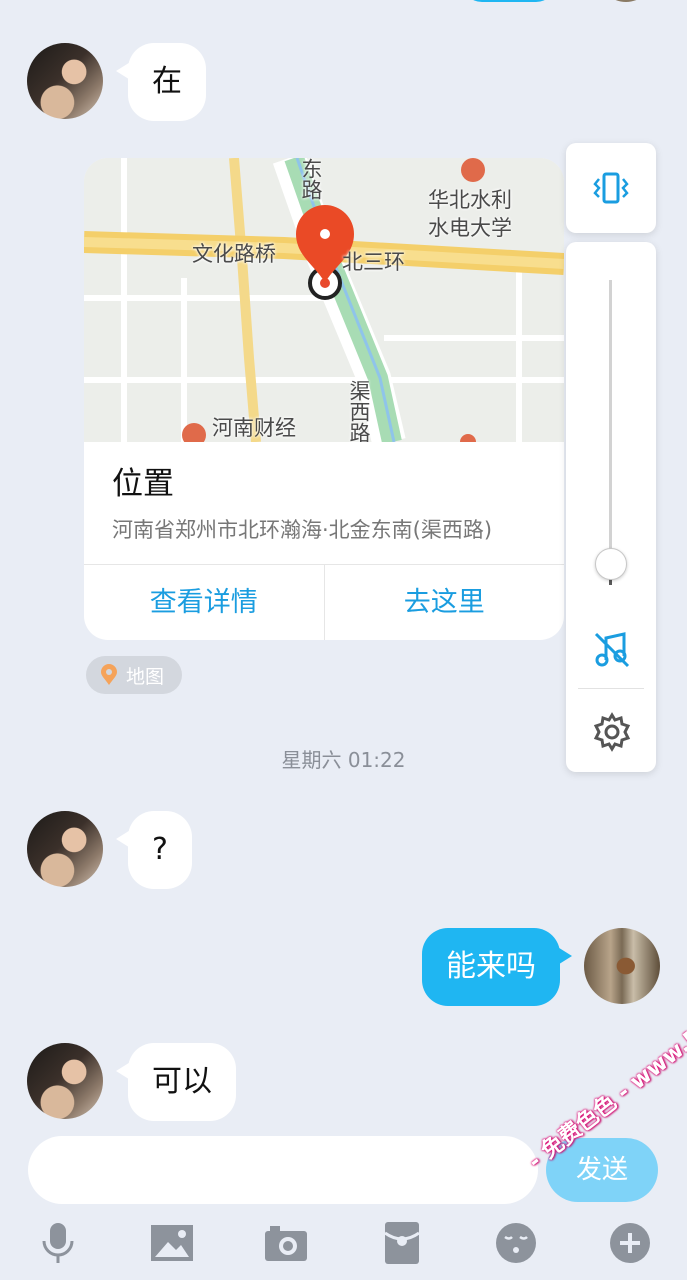 Image resolution: width=687 pixels, height=1280 pixels. I want to click on emoji-button, so click(516, 1243).